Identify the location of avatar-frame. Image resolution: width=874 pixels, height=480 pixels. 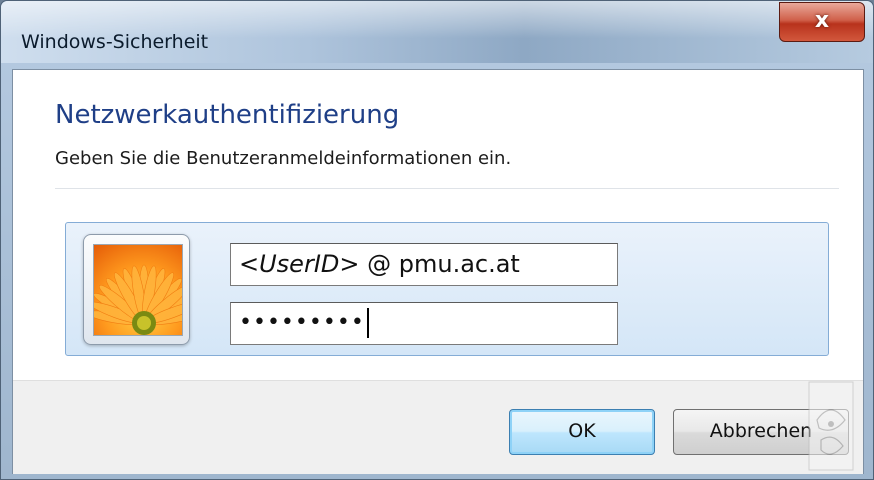
(136, 289).